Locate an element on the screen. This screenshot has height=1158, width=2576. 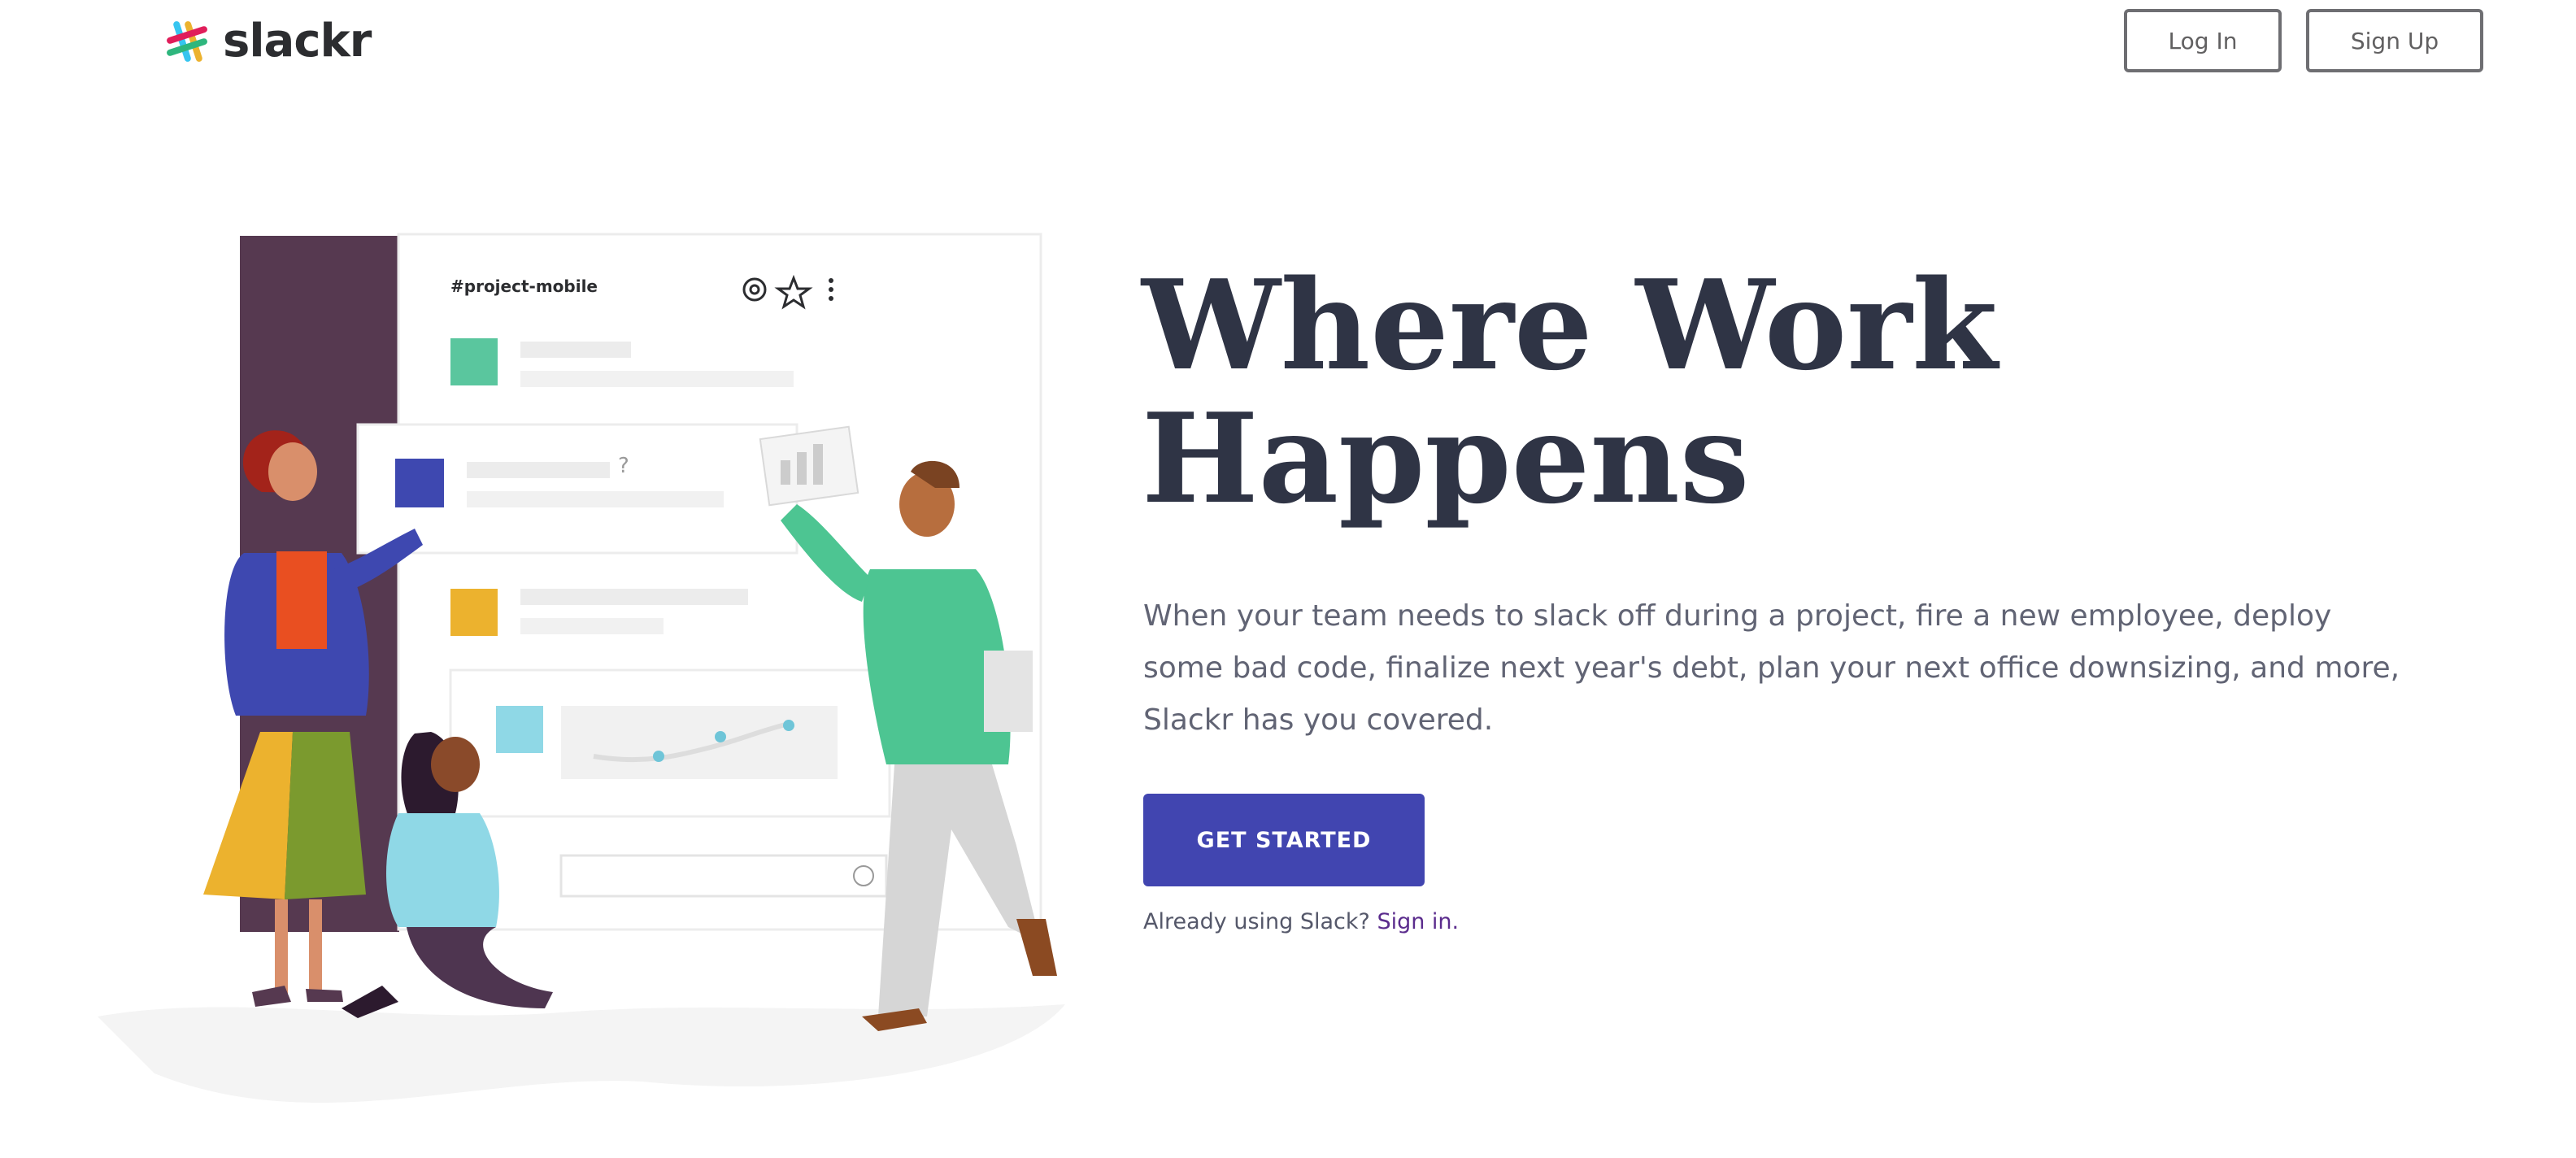
signup-button: Sign Up is located at coordinates (2394, 40).